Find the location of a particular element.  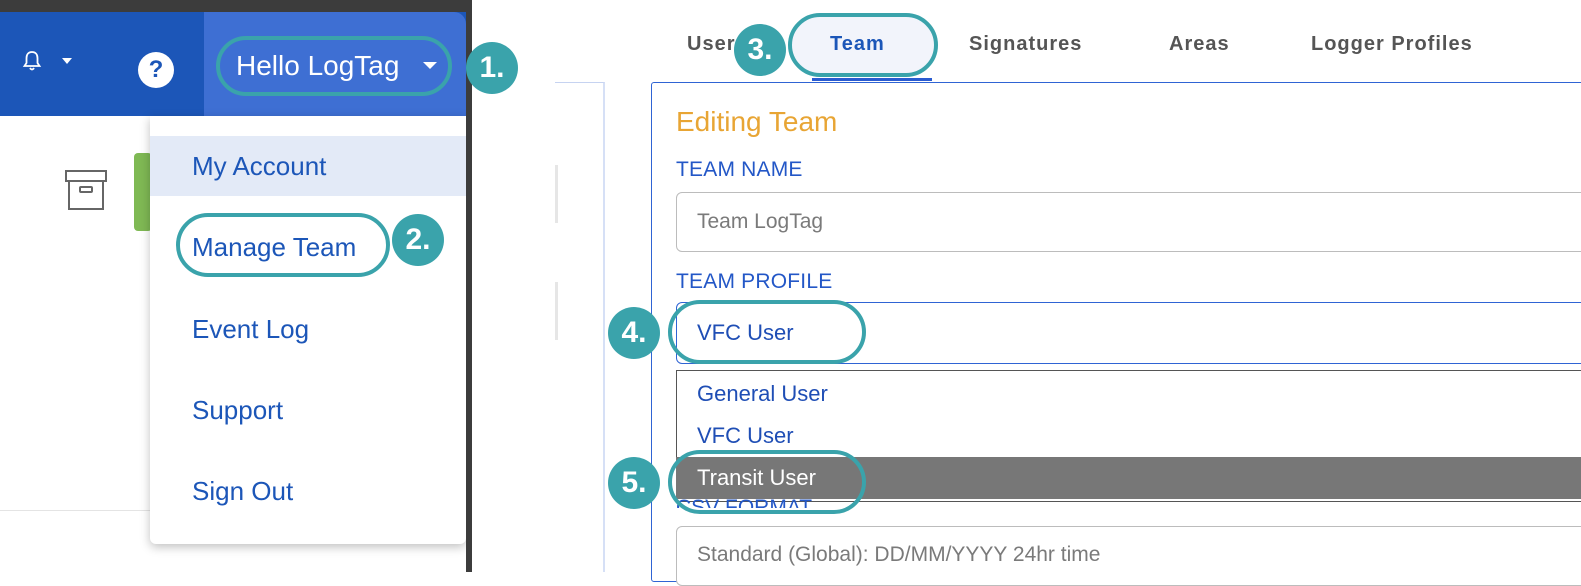

divider is located at coordinates (75, 510).